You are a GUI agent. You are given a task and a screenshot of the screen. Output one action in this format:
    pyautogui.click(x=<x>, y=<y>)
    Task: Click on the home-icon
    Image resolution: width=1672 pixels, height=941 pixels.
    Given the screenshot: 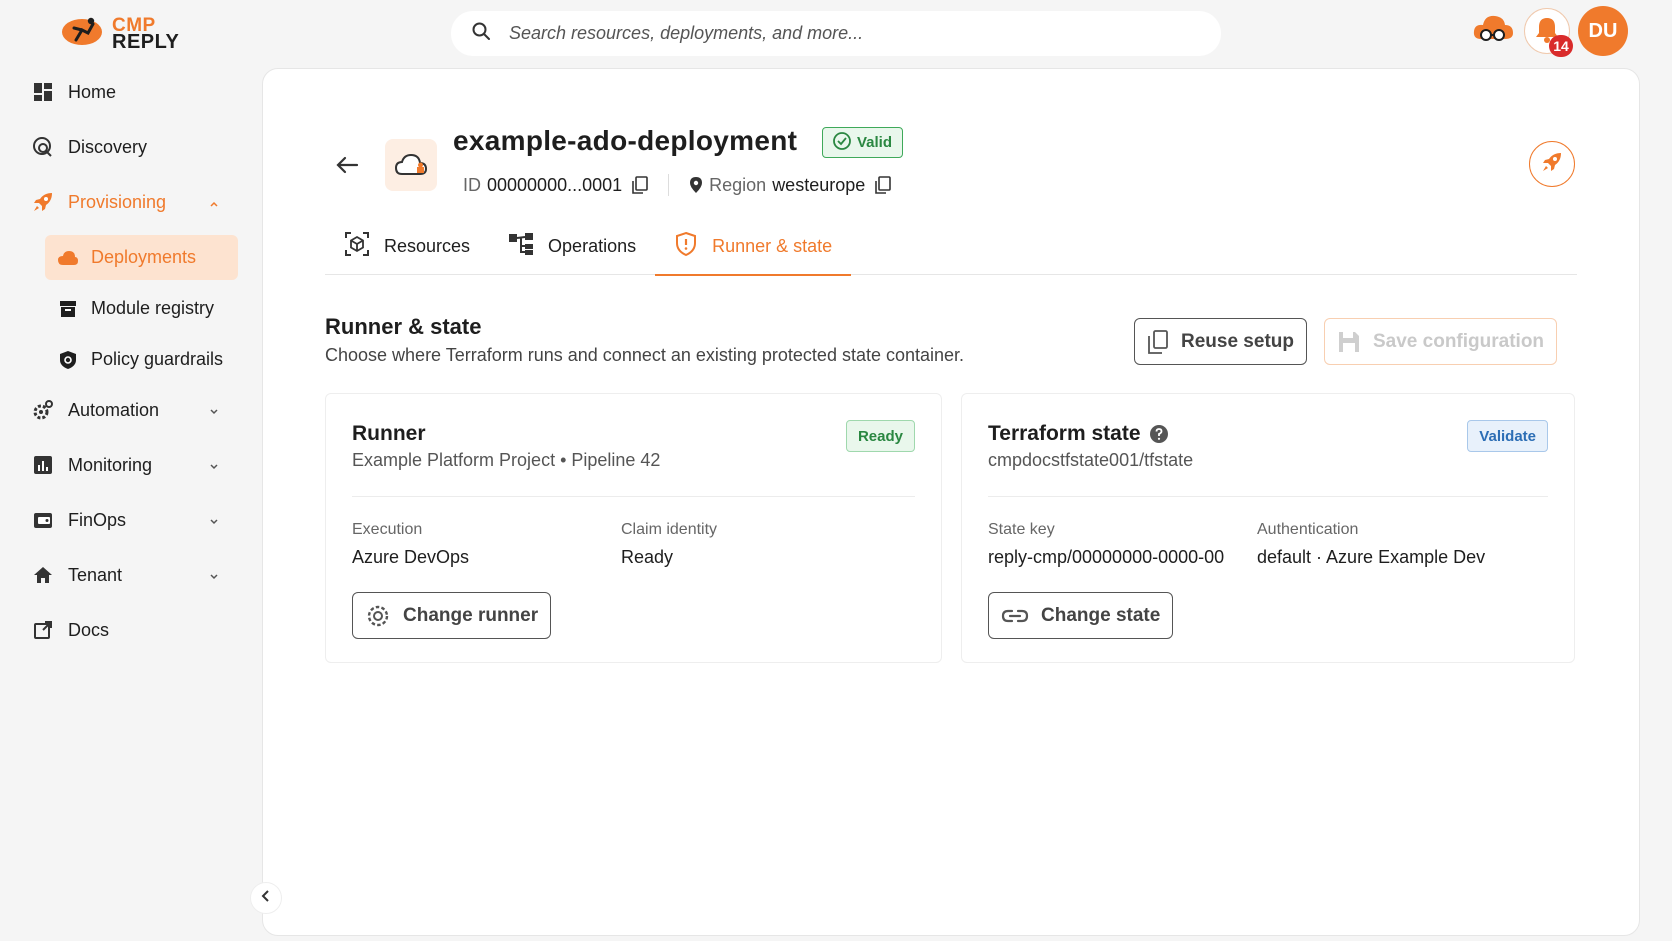 What is the action you would take?
    pyautogui.click(x=43, y=575)
    